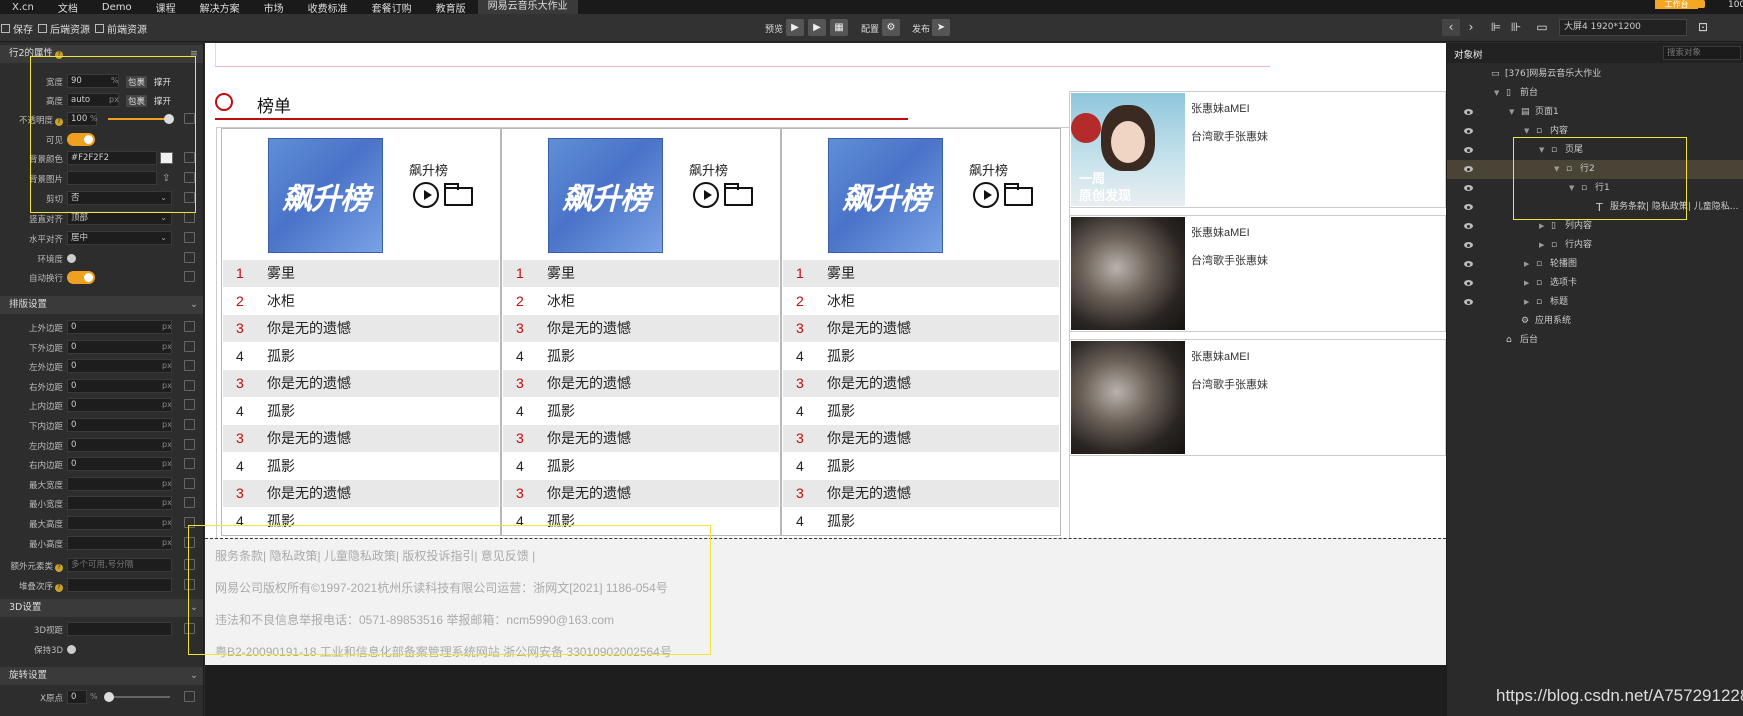 Image resolution: width=1743 pixels, height=716 pixels. I want to click on album-cover: 一周 原创发现, so click(1128, 149).